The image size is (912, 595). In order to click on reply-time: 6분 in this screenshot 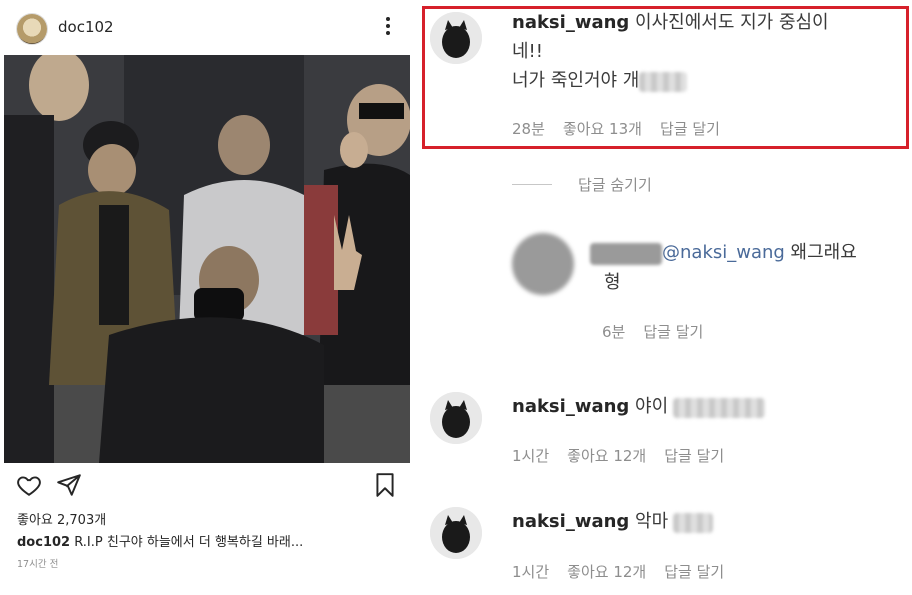, I will do `click(614, 332)`.